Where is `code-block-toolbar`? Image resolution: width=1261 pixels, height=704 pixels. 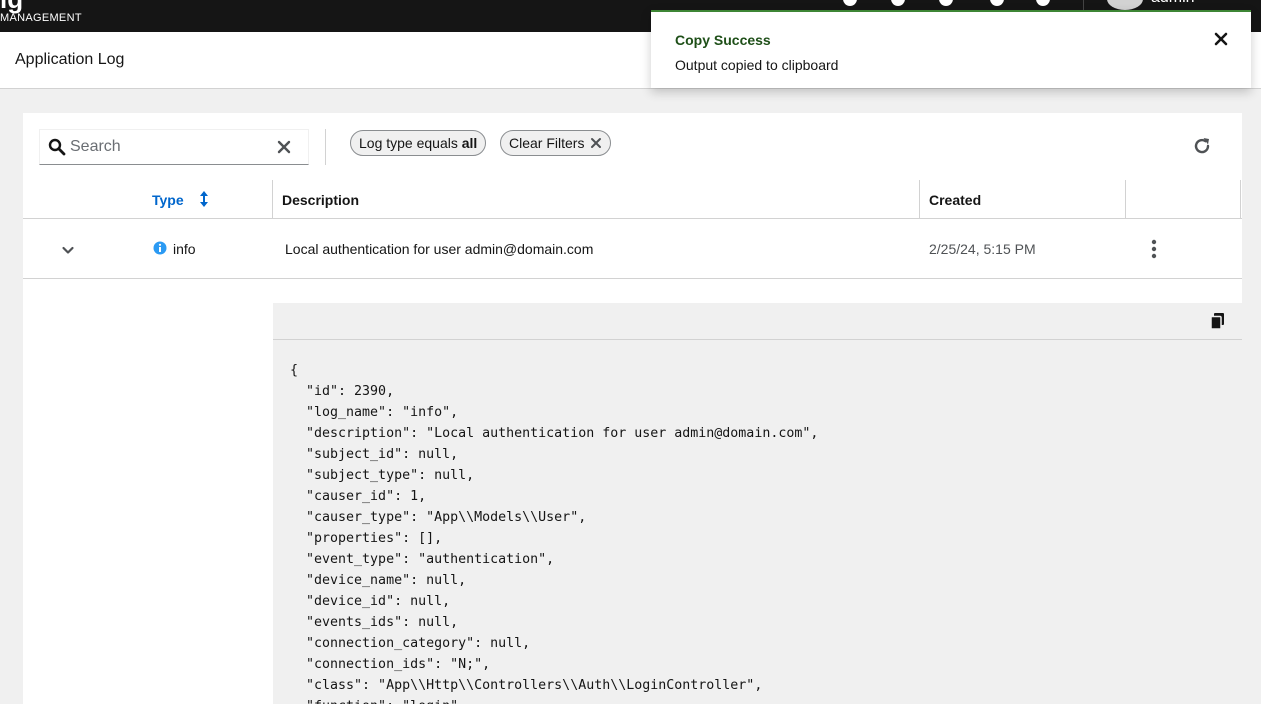
code-block-toolbar is located at coordinates (757, 321).